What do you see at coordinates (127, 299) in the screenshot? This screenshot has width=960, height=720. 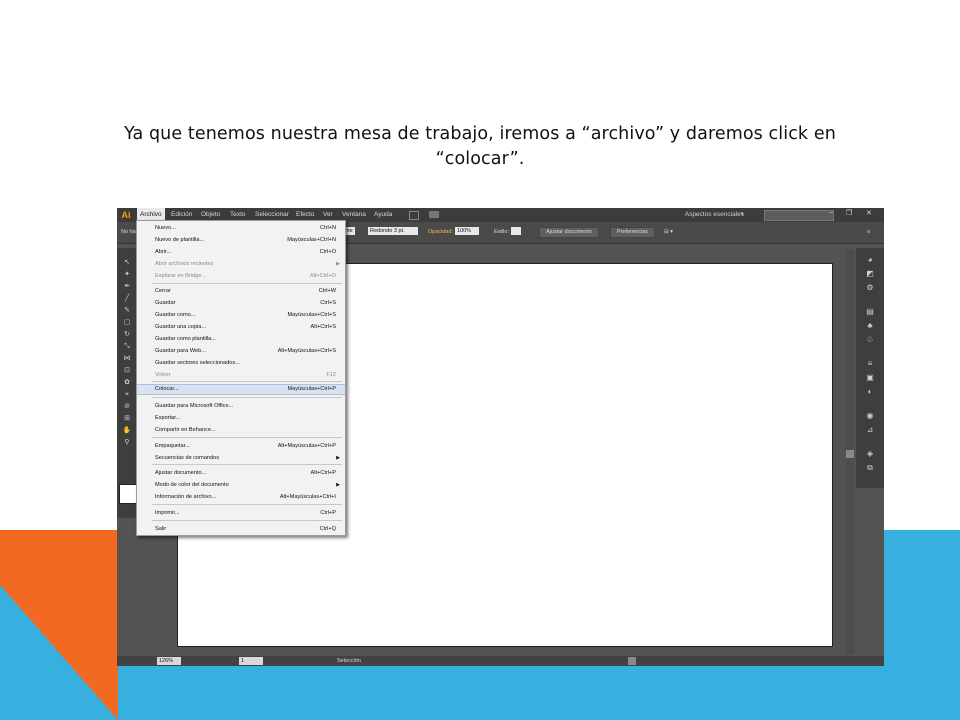 I see `line-tool-icon: ╱` at bounding box center [127, 299].